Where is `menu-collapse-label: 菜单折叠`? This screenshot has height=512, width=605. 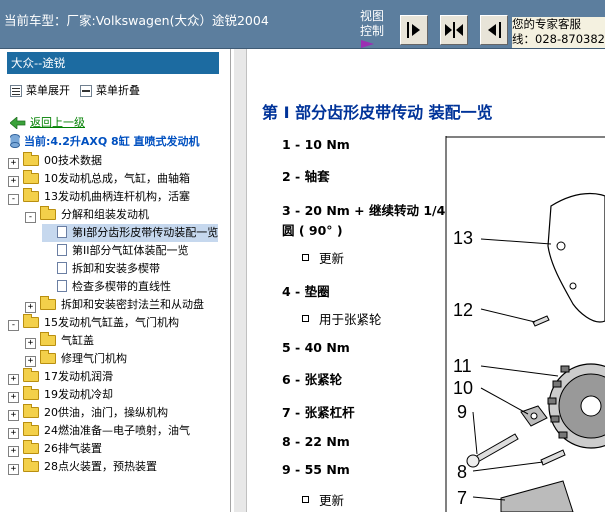 menu-collapse-label: 菜单折叠 is located at coordinates (118, 90).